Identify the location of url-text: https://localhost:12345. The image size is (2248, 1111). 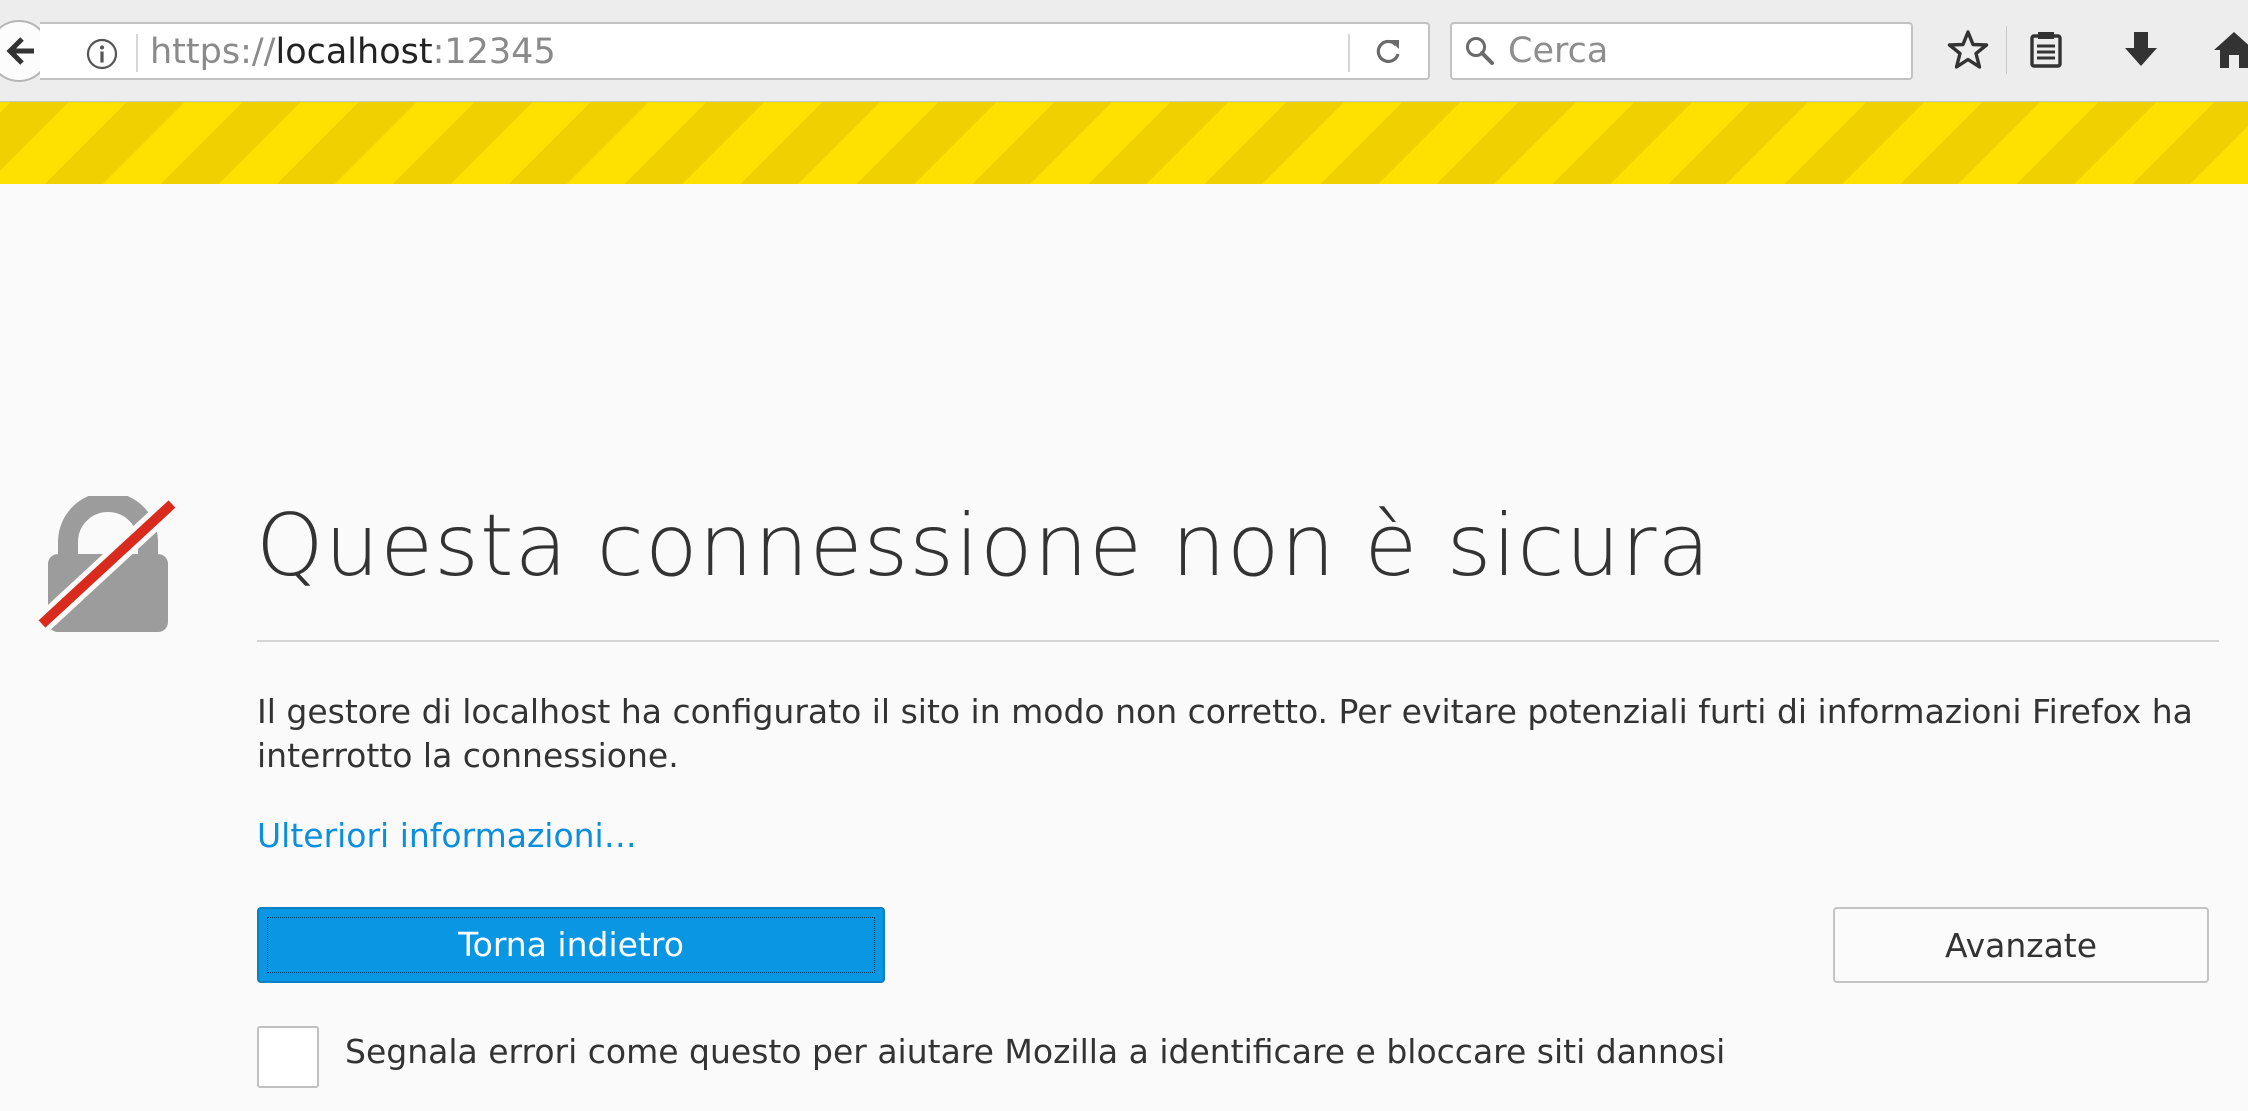
(353, 52).